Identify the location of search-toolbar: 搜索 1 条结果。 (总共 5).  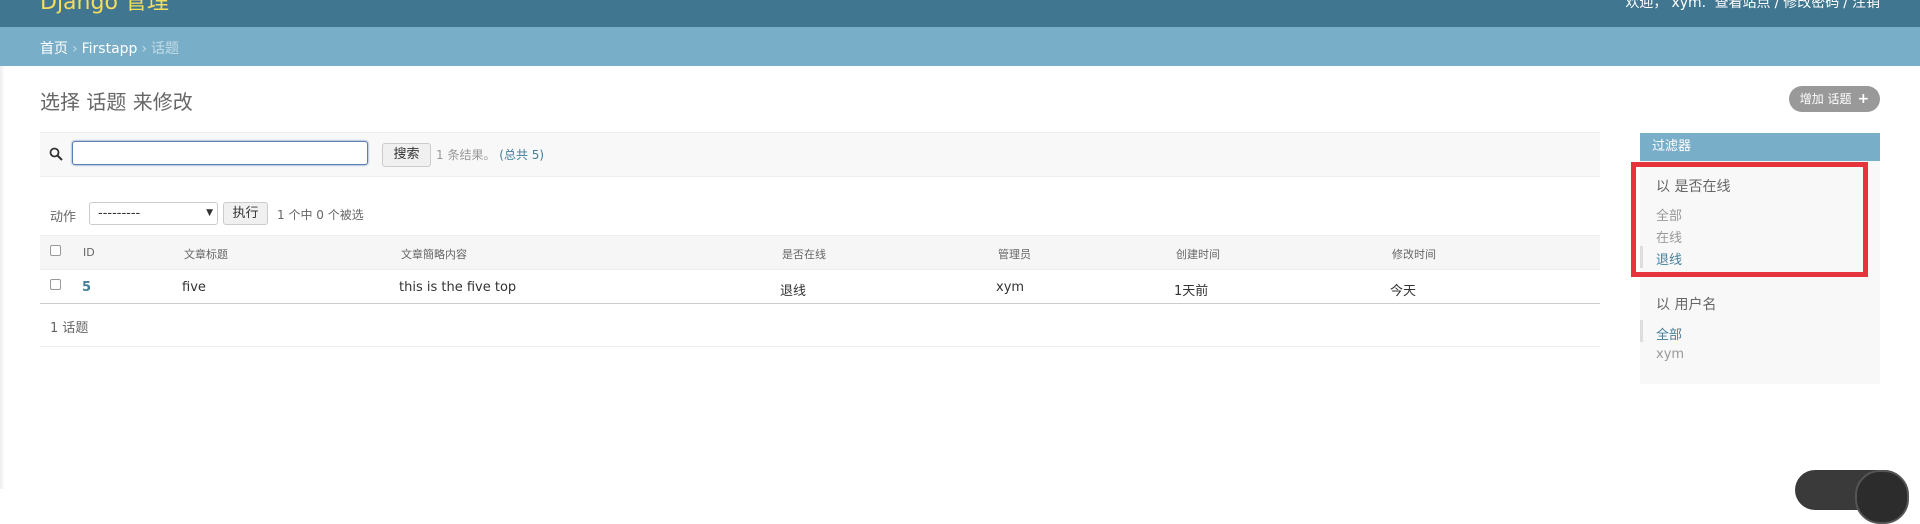
(820, 154).